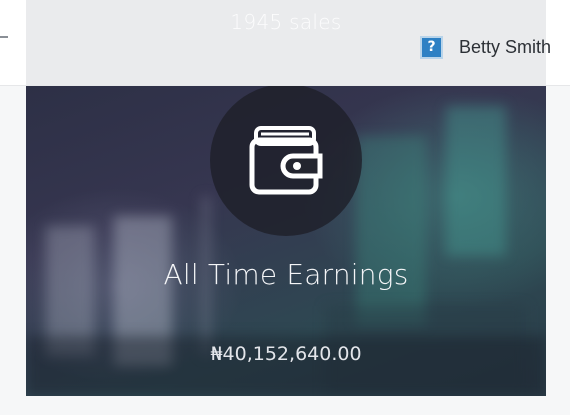 This screenshot has width=570, height=415. I want to click on wallet-icon, so click(286, 160).